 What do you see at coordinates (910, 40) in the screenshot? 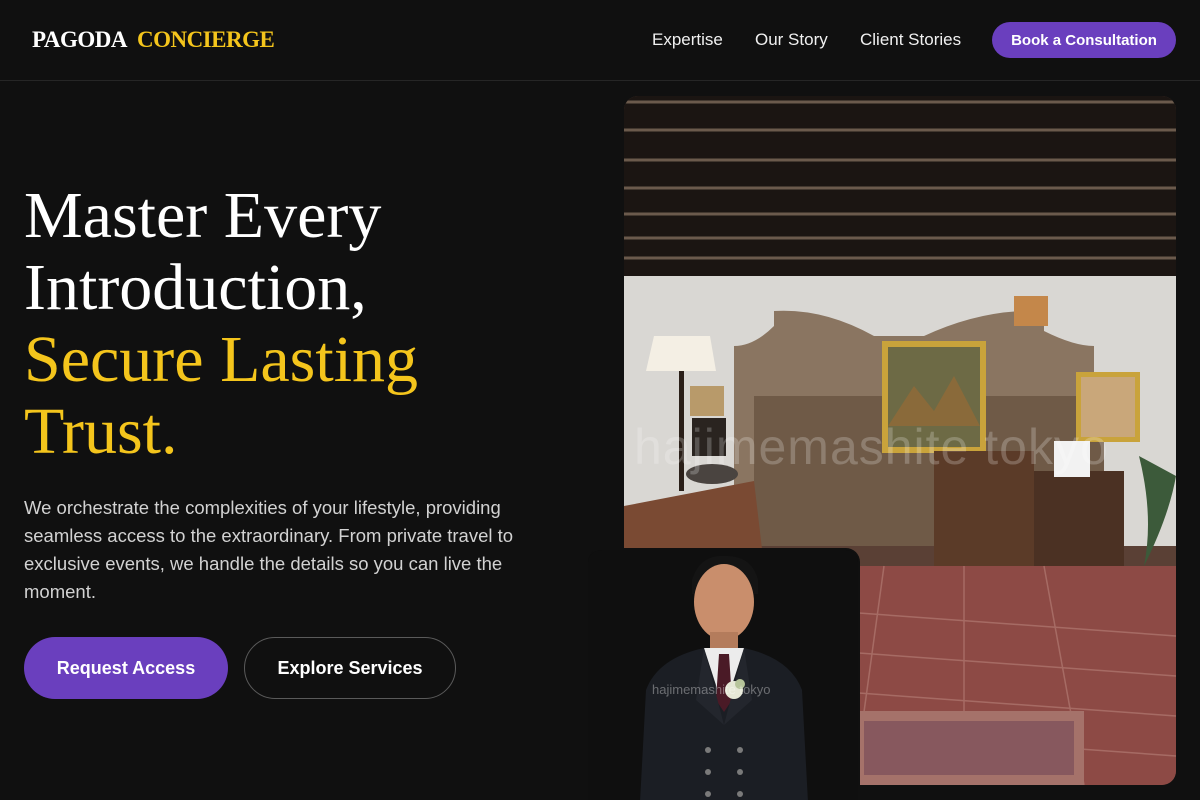
I see `nav-link-client-stories: Client Stories` at bounding box center [910, 40].